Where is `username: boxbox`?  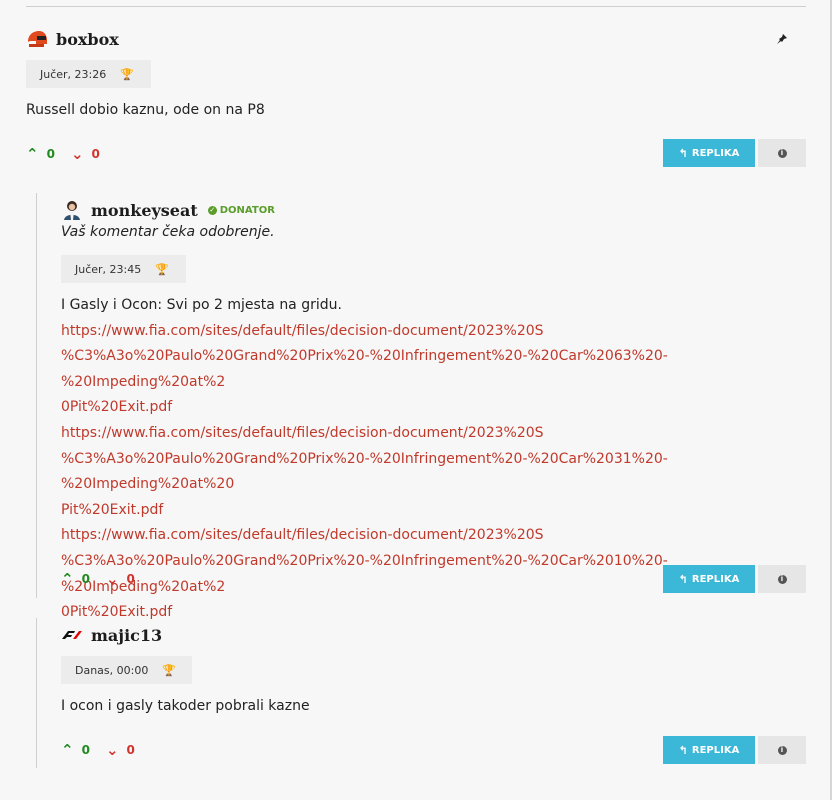 username: boxbox is located at coordinates (87, 39).